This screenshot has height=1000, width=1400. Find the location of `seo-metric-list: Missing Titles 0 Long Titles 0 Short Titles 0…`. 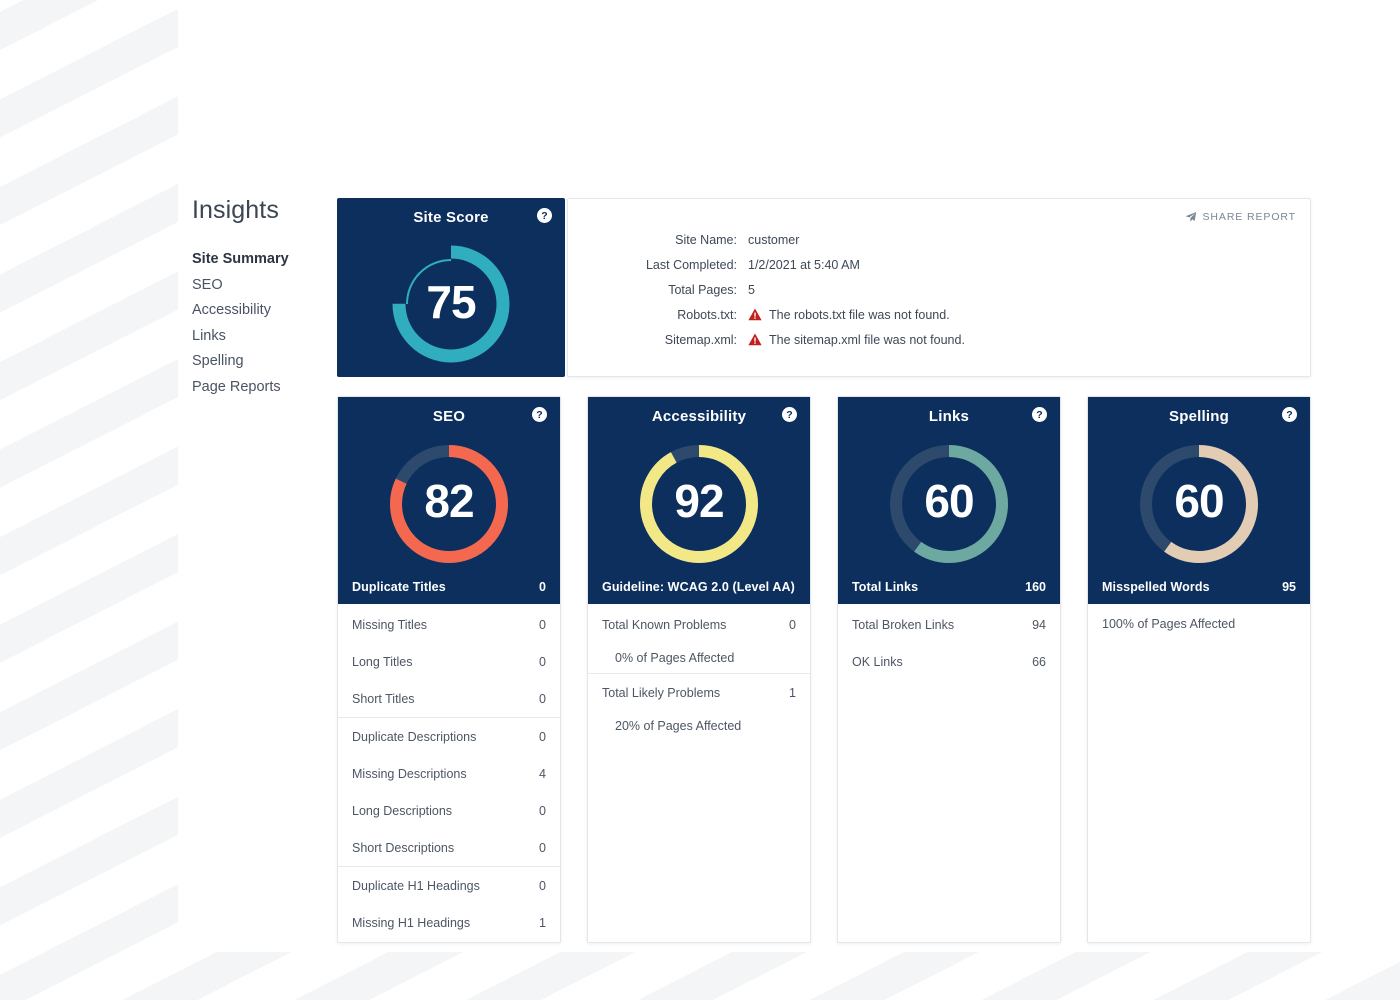

seo-metric-list: Missing Titles 0 Long Titles 0 Short Titles 0… is located at coordinates (449, 772).